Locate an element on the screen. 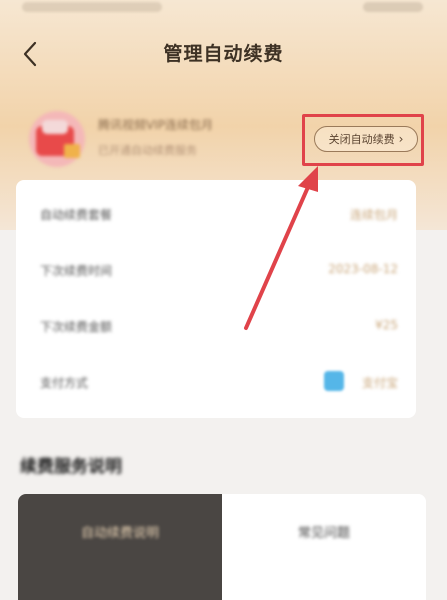  membership-status: 已开通自动续费服务 is located at coordinates (147, 150).